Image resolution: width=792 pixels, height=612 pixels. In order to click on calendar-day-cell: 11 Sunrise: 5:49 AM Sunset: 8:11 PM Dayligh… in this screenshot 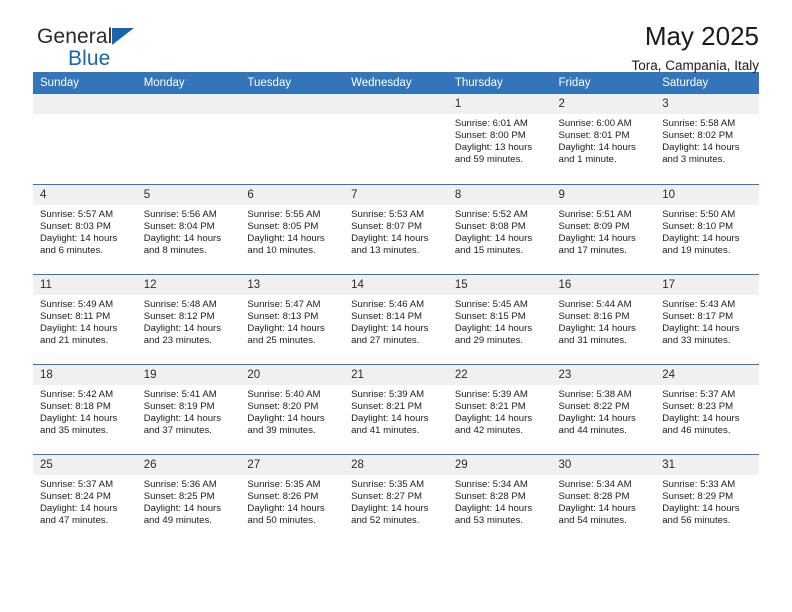, I will do `click(85, 318)`.